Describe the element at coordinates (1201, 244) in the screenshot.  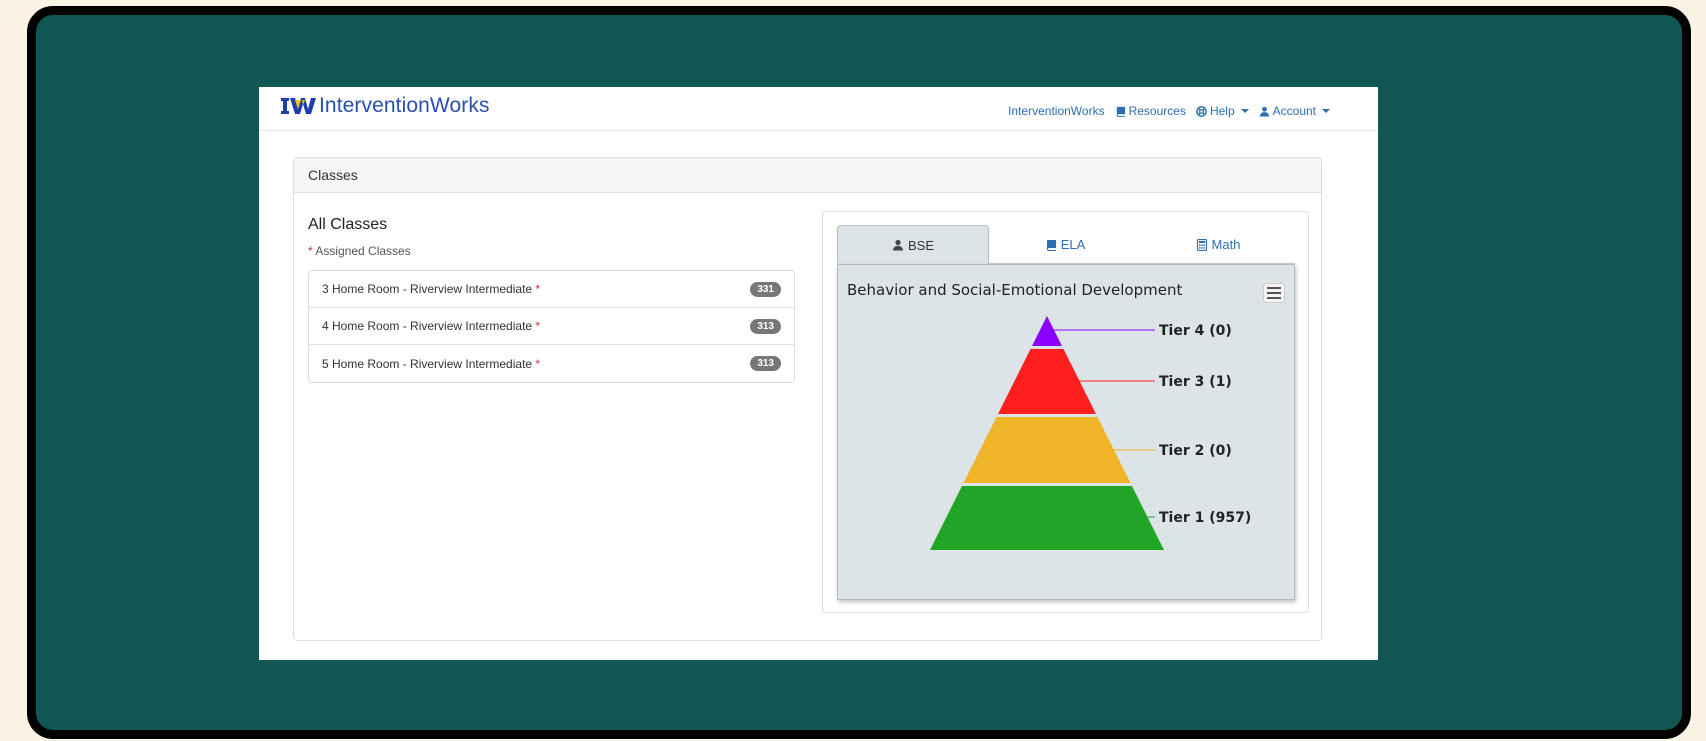
I see `calculator-icon` at that location.